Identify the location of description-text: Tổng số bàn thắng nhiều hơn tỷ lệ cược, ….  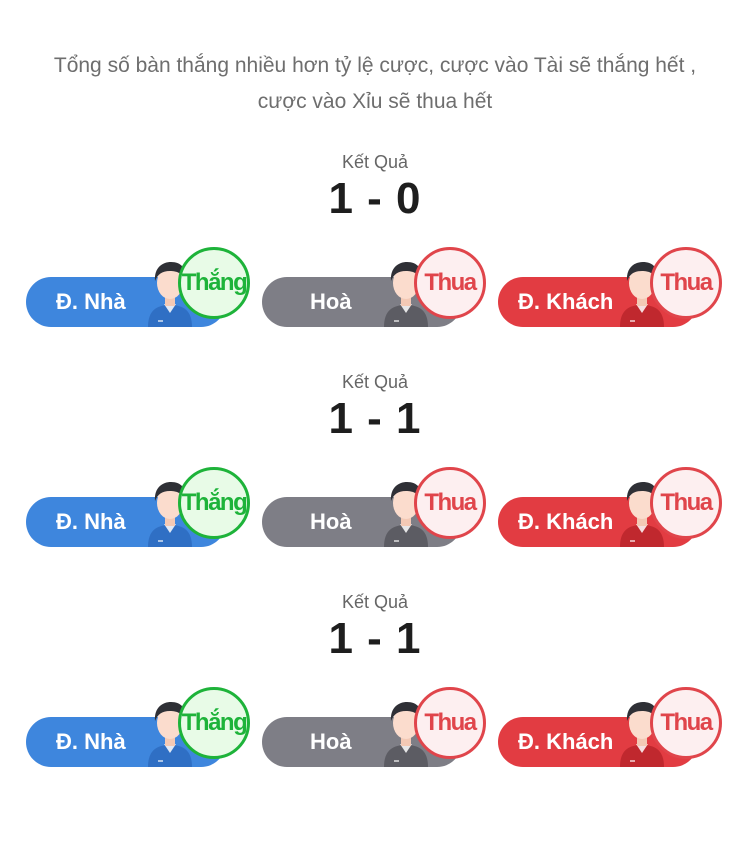
(375, 83).